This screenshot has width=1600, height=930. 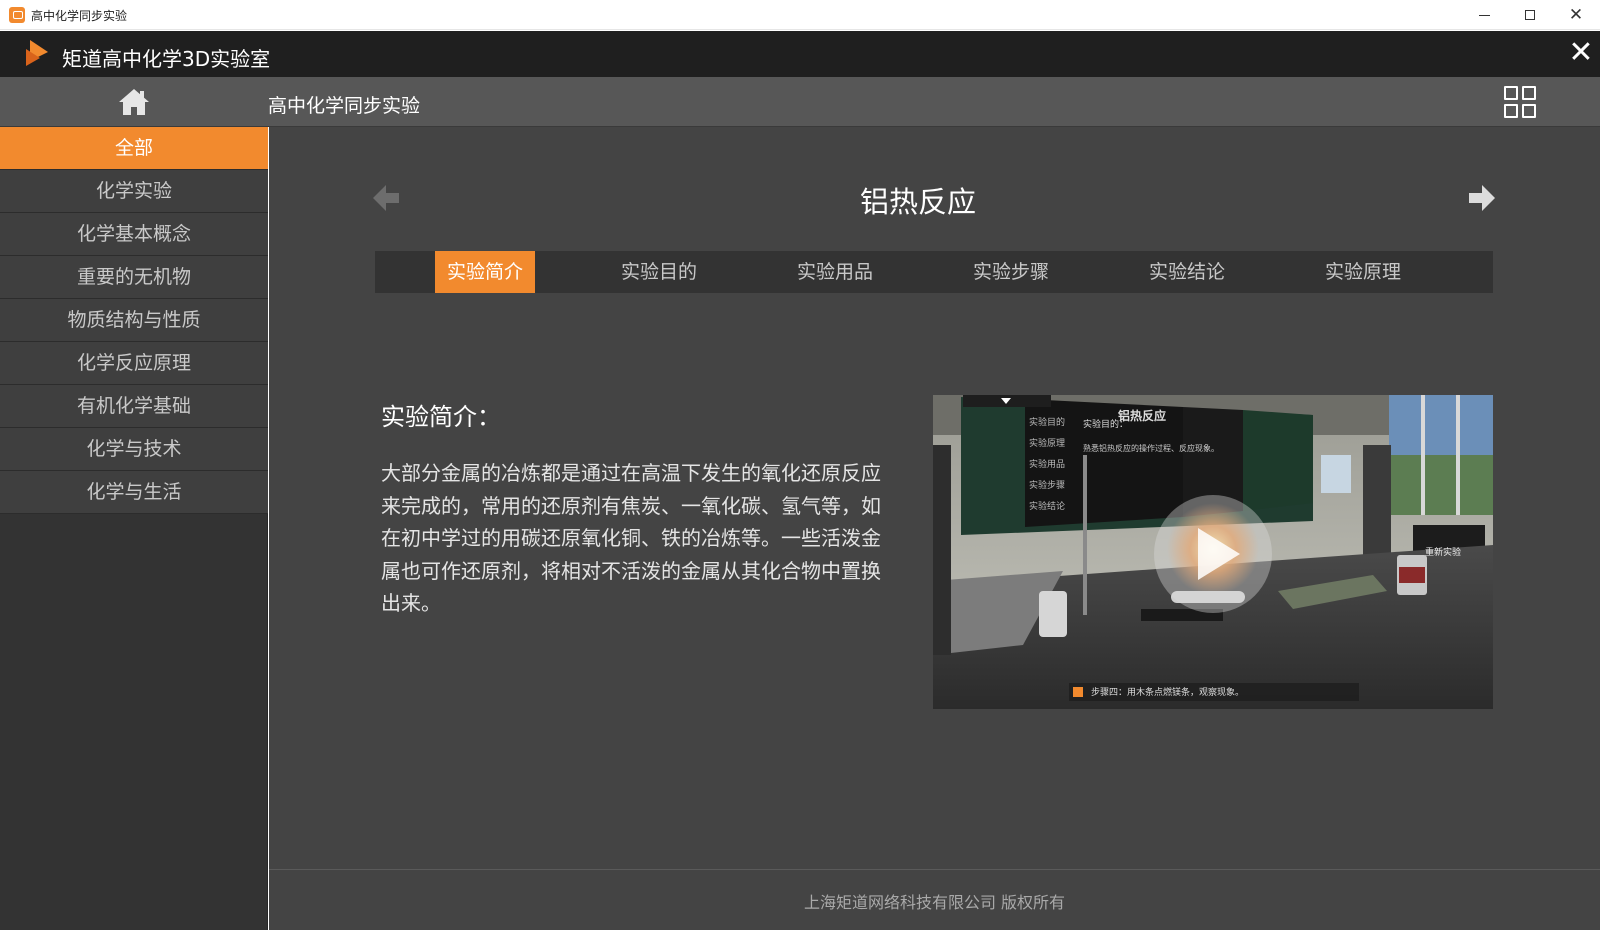 I want to click on play-icon, so click(x=1213, y=554).